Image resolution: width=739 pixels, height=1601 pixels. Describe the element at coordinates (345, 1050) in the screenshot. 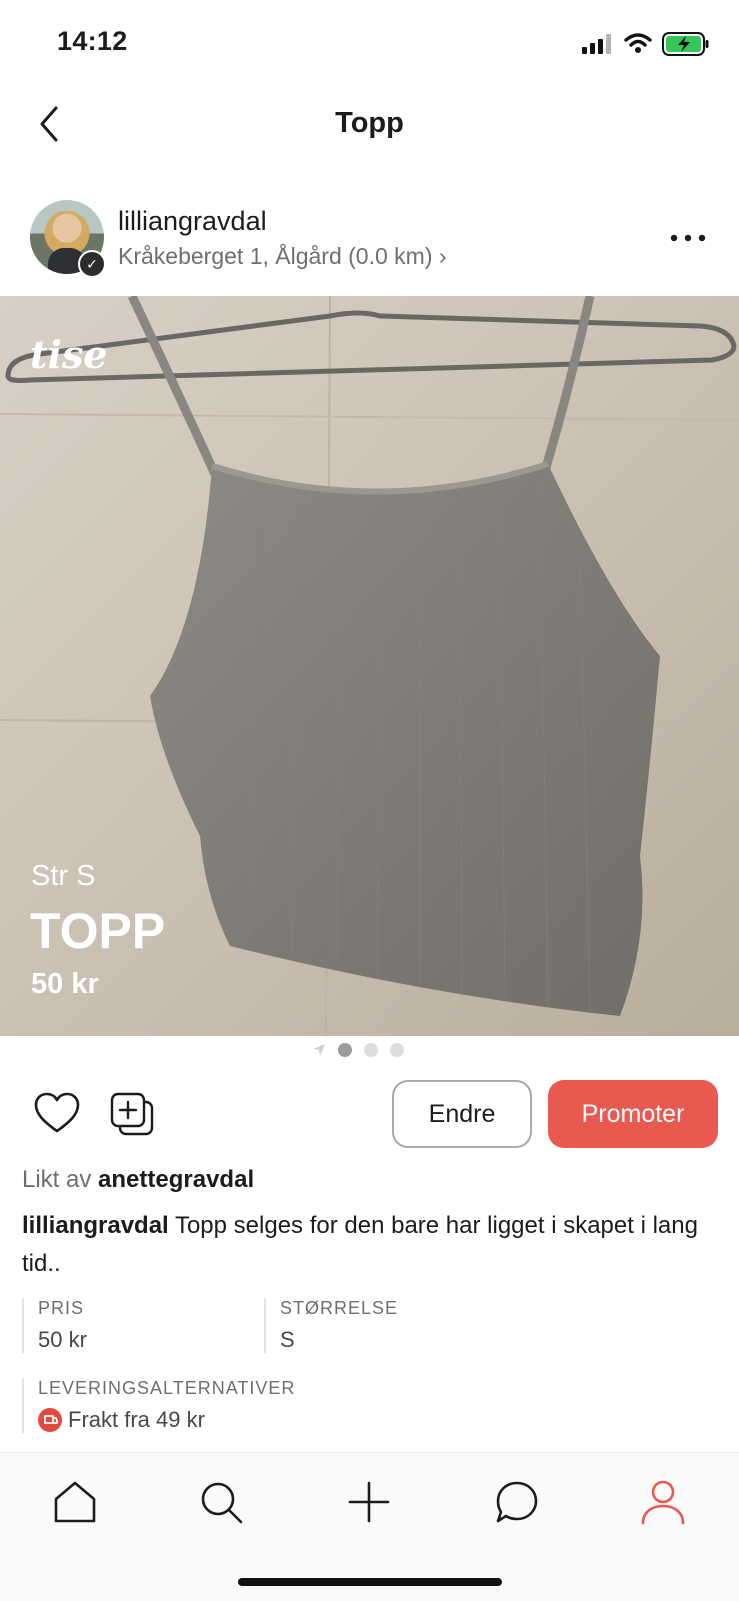

I see `pager-dot-active` at that location.